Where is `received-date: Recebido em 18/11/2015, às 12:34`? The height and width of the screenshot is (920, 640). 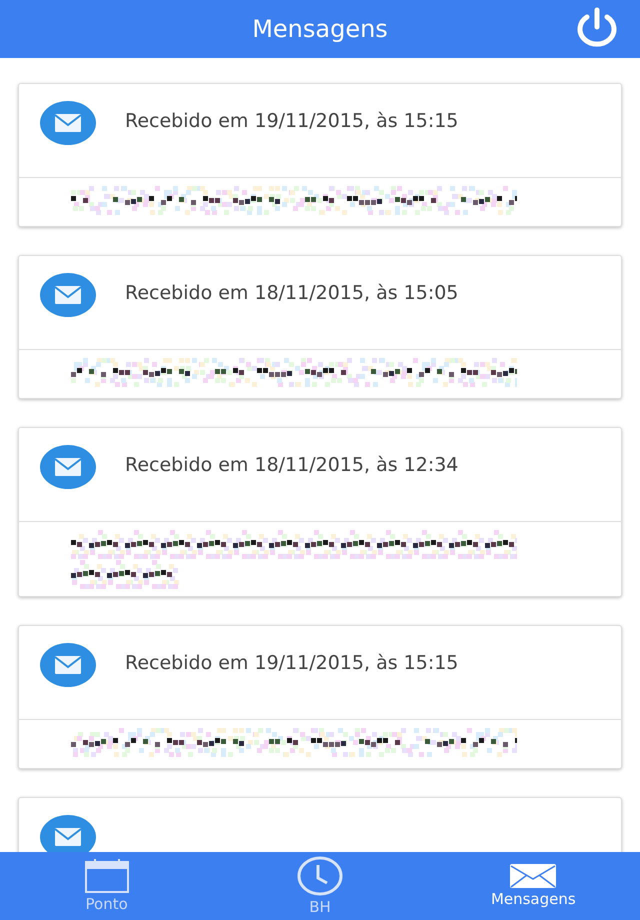 received-date: Recebido em 18/11/2015, às 12:34 is located at coordinates (291, 465).